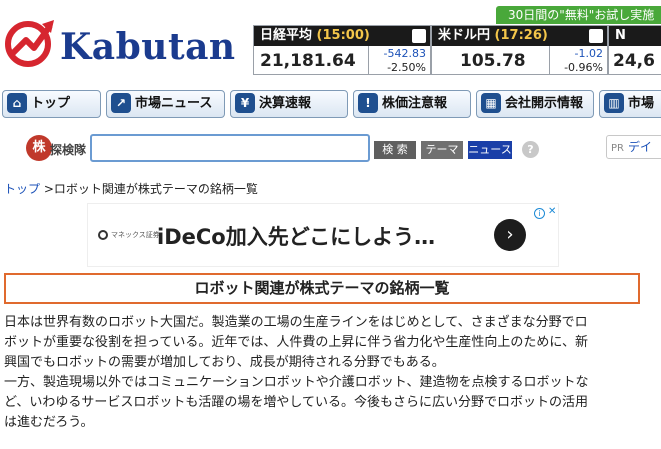 The height and width of the screenshot is (449, 661). Describe the element at coordinates (17, 102) in the screenshot. I see `home-icon: ⌂` at that location.